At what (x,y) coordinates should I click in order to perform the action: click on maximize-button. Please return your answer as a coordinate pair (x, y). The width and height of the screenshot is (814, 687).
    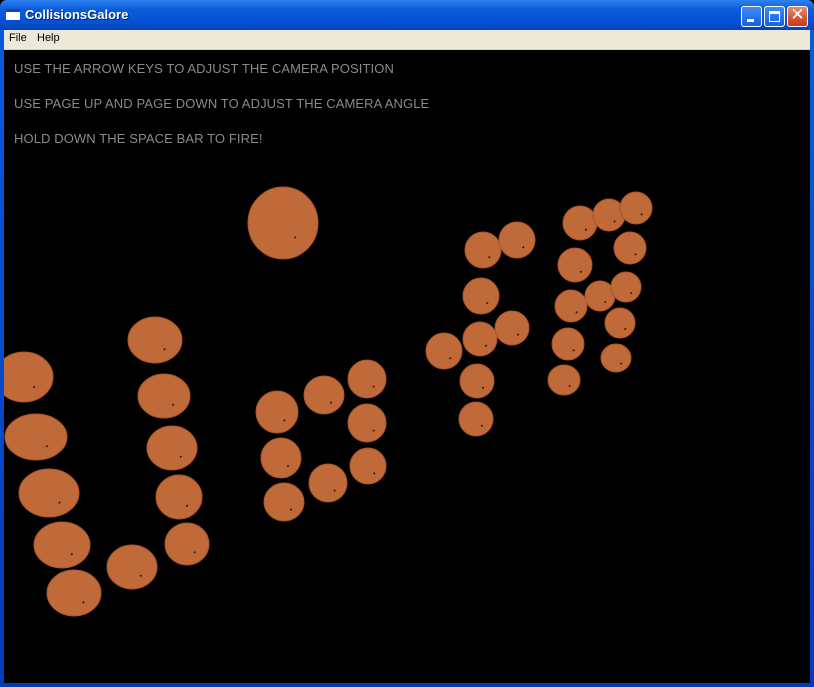
    Looking at the image, I should click on (774, 16).